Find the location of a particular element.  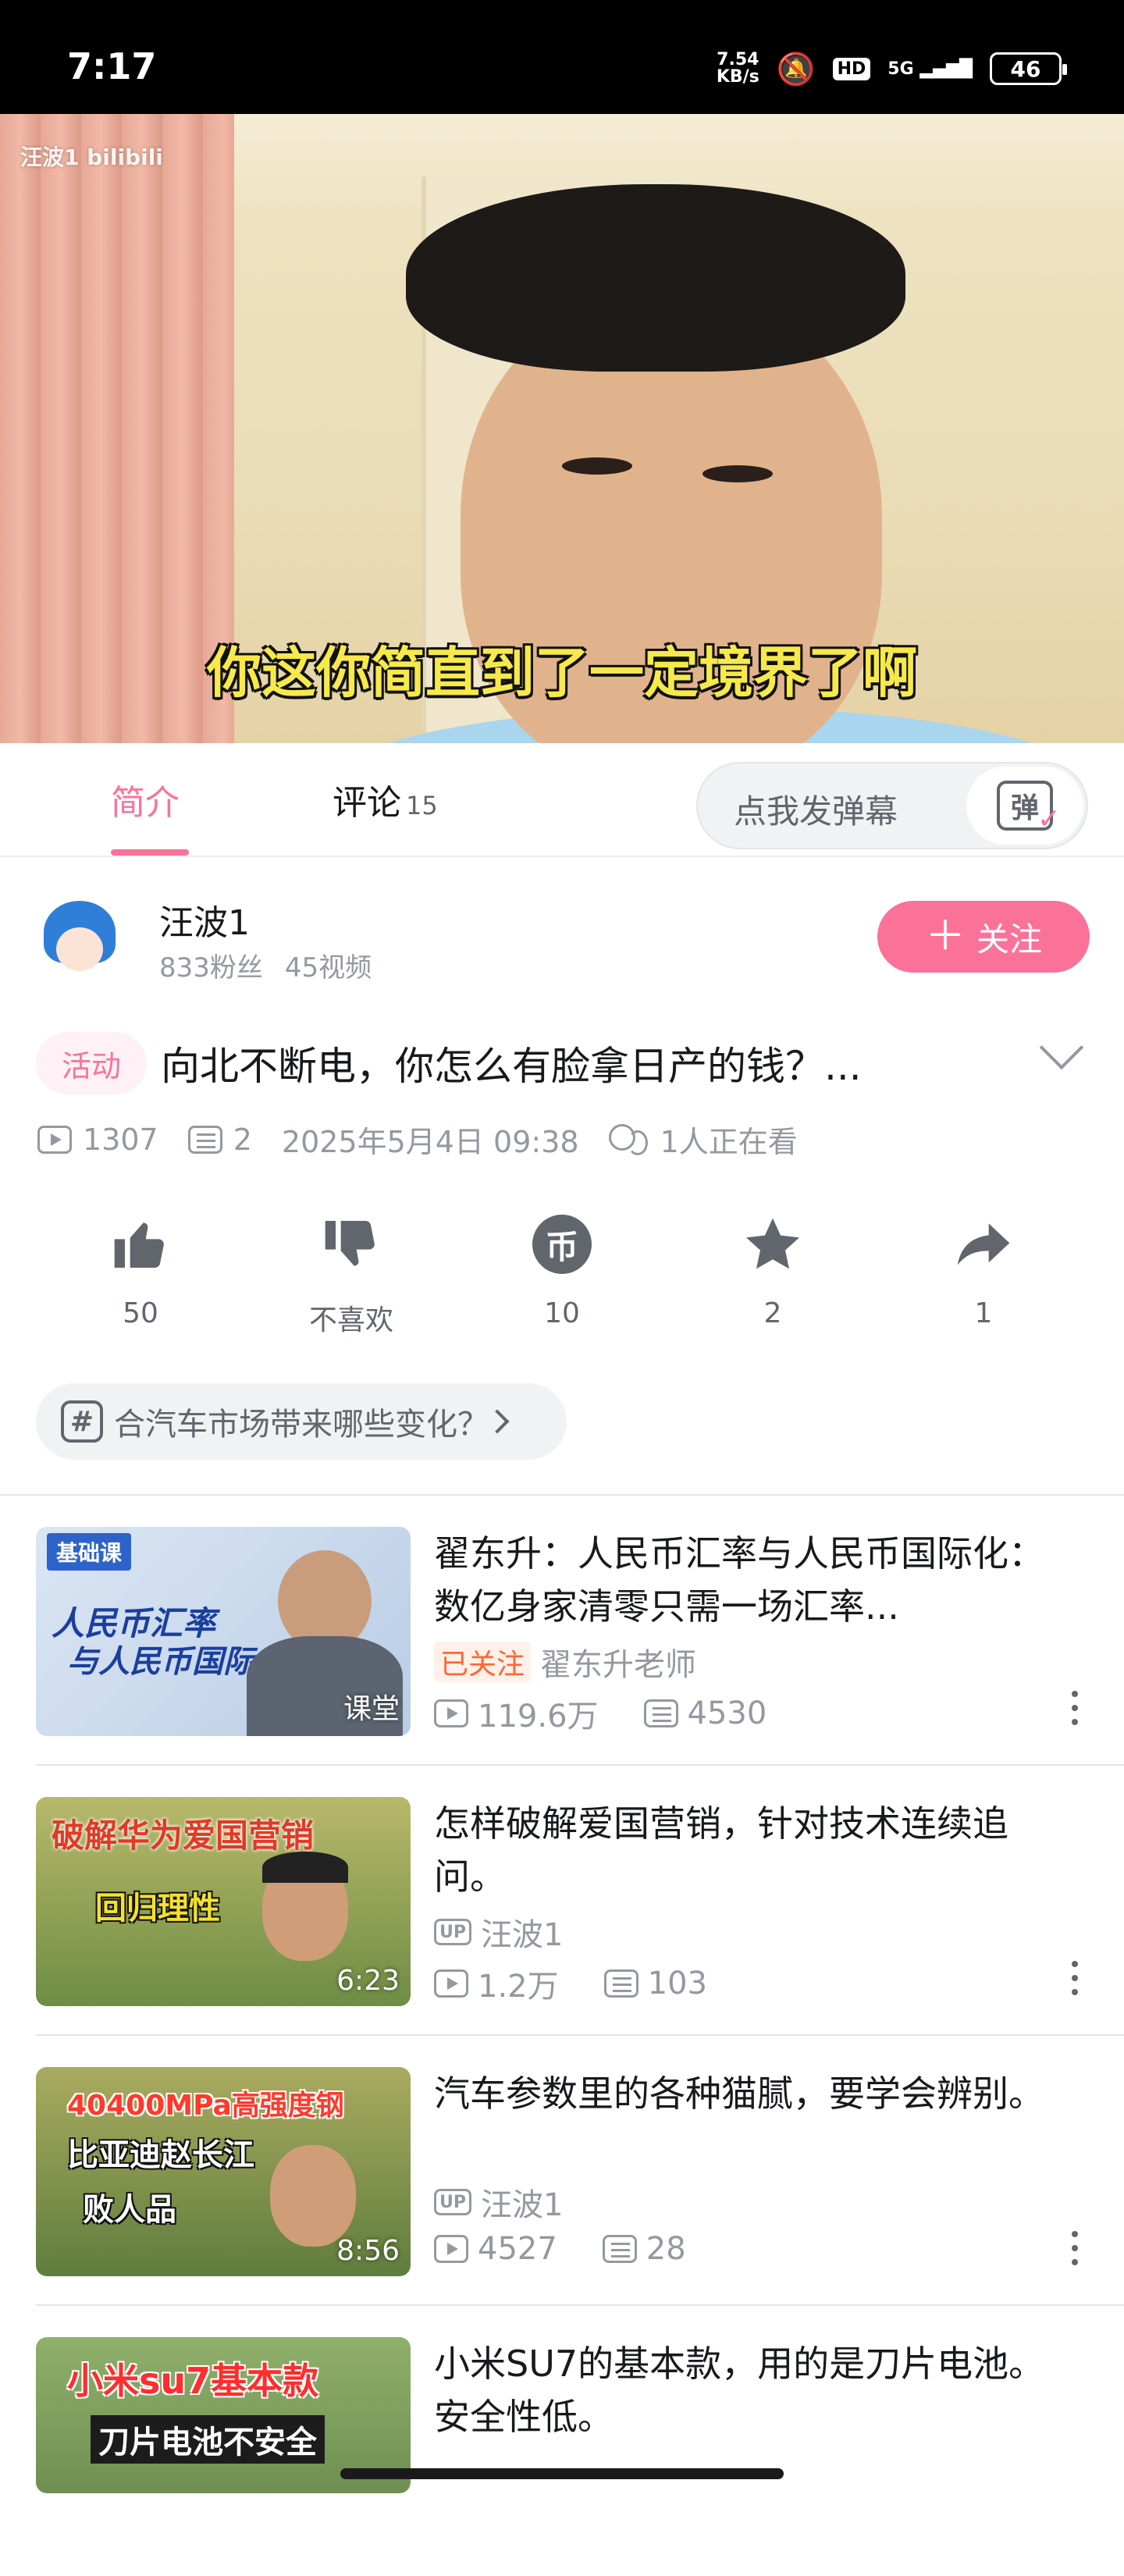

coin-button: 币 10 is located at coordinates (562, 1270).